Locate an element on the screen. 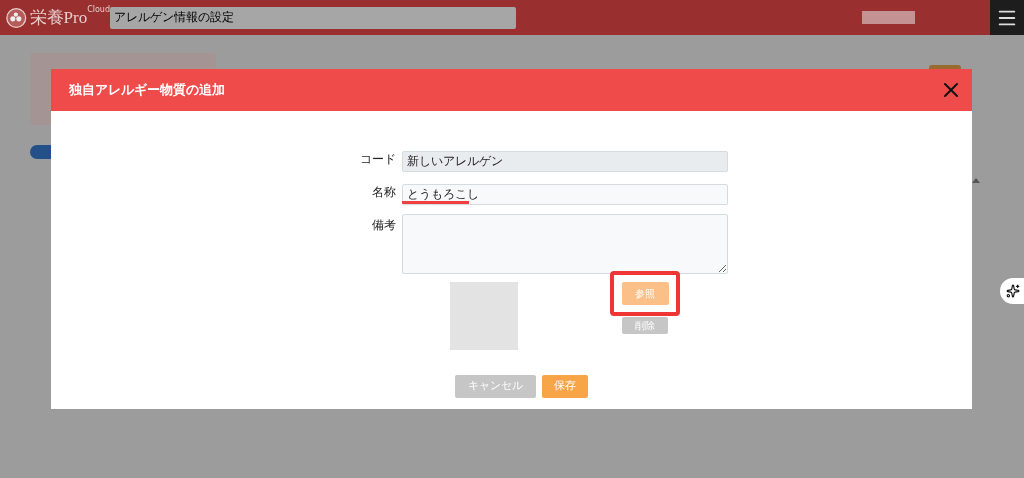  logo-icon is located at coordinates (16, 17).